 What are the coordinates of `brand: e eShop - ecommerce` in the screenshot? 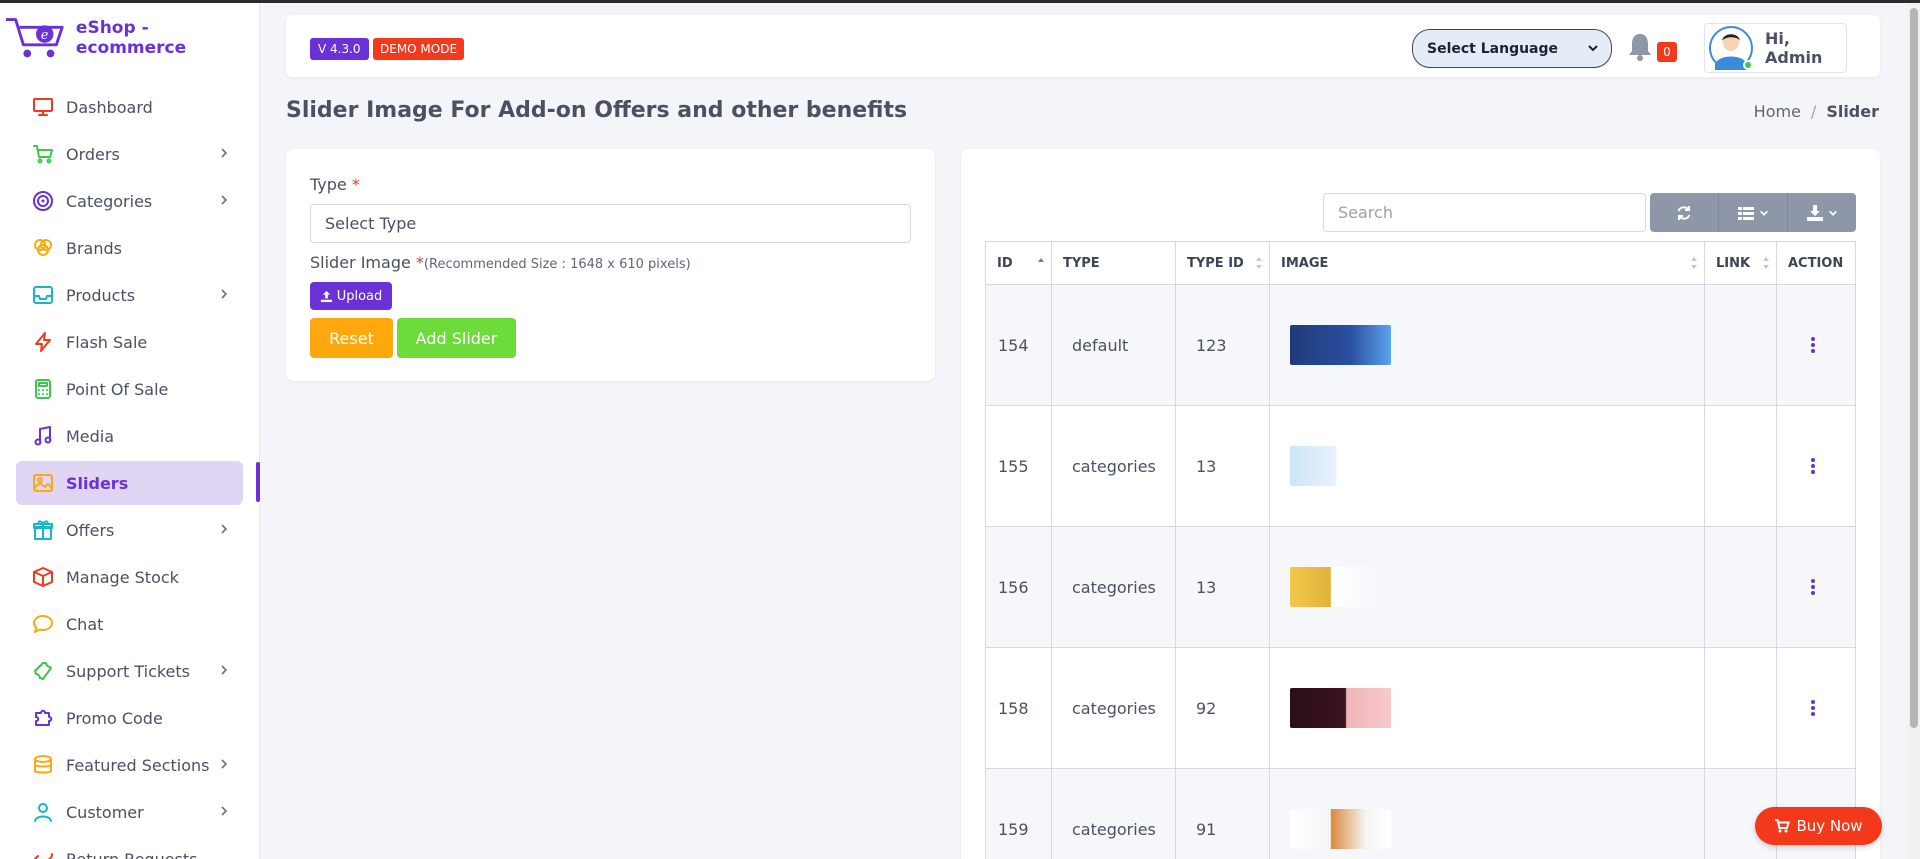 It's located at (129, 38).